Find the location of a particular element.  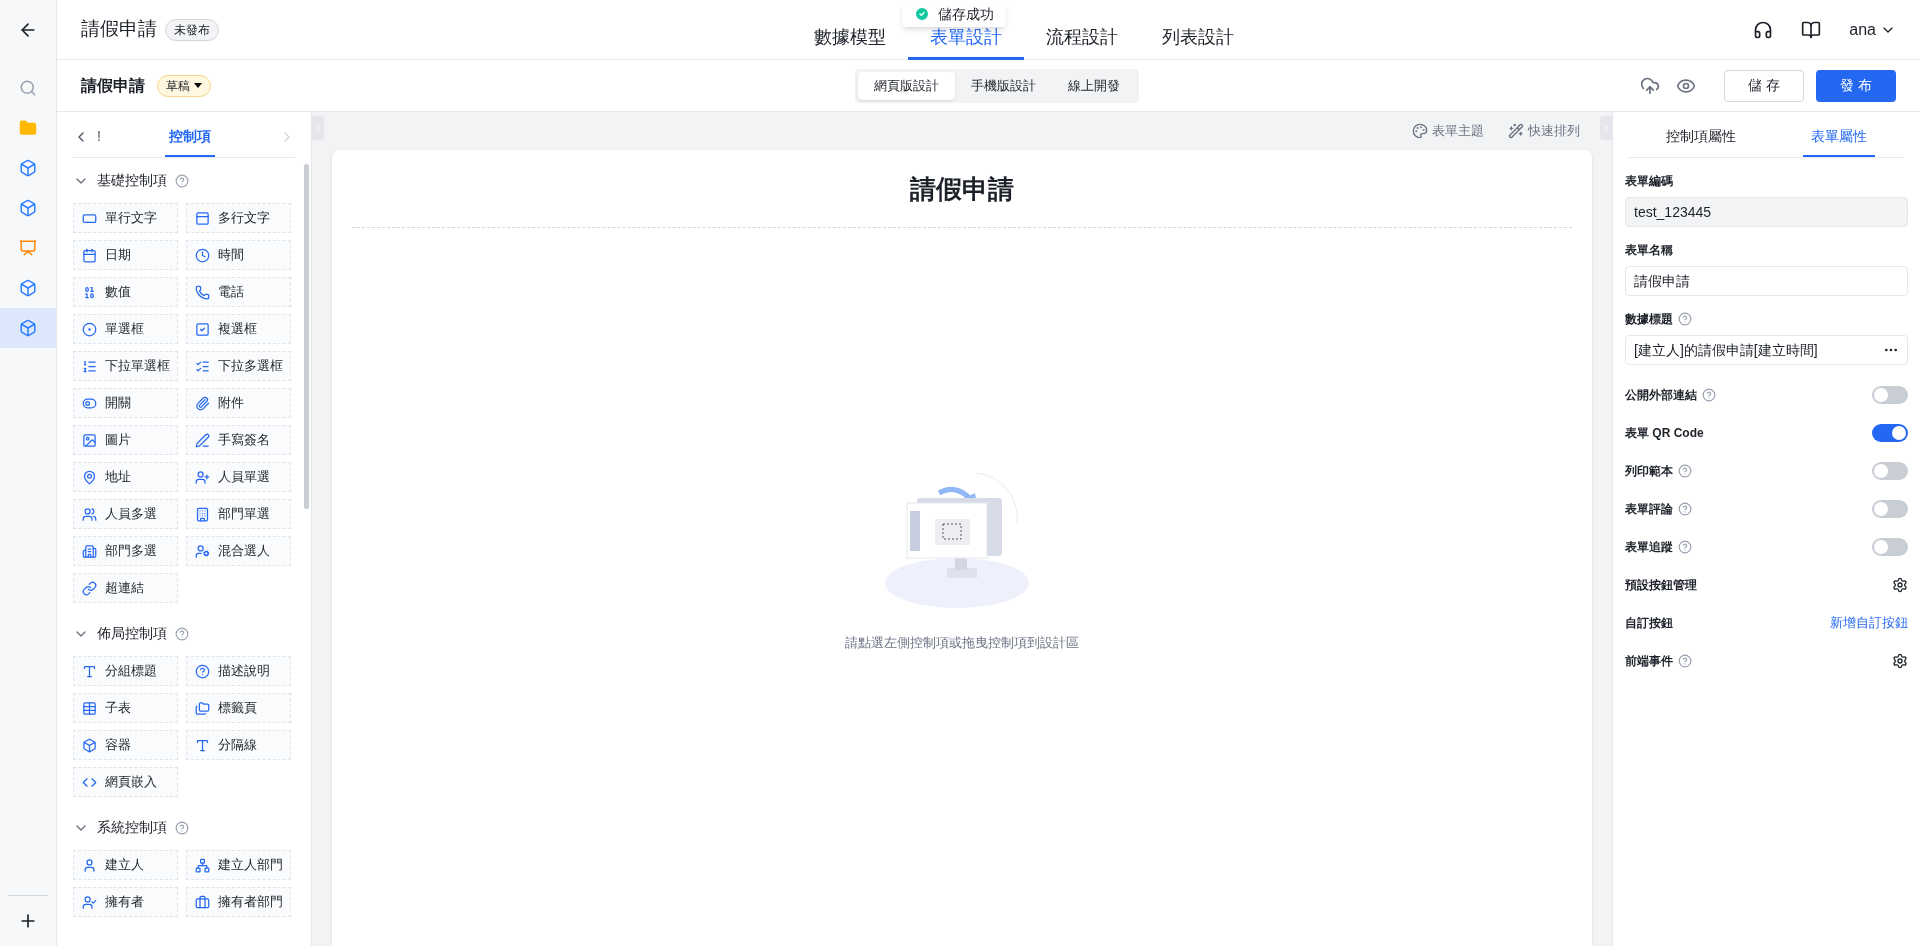

nav-tab: 數據模型 is located at coordinates (850, 30).